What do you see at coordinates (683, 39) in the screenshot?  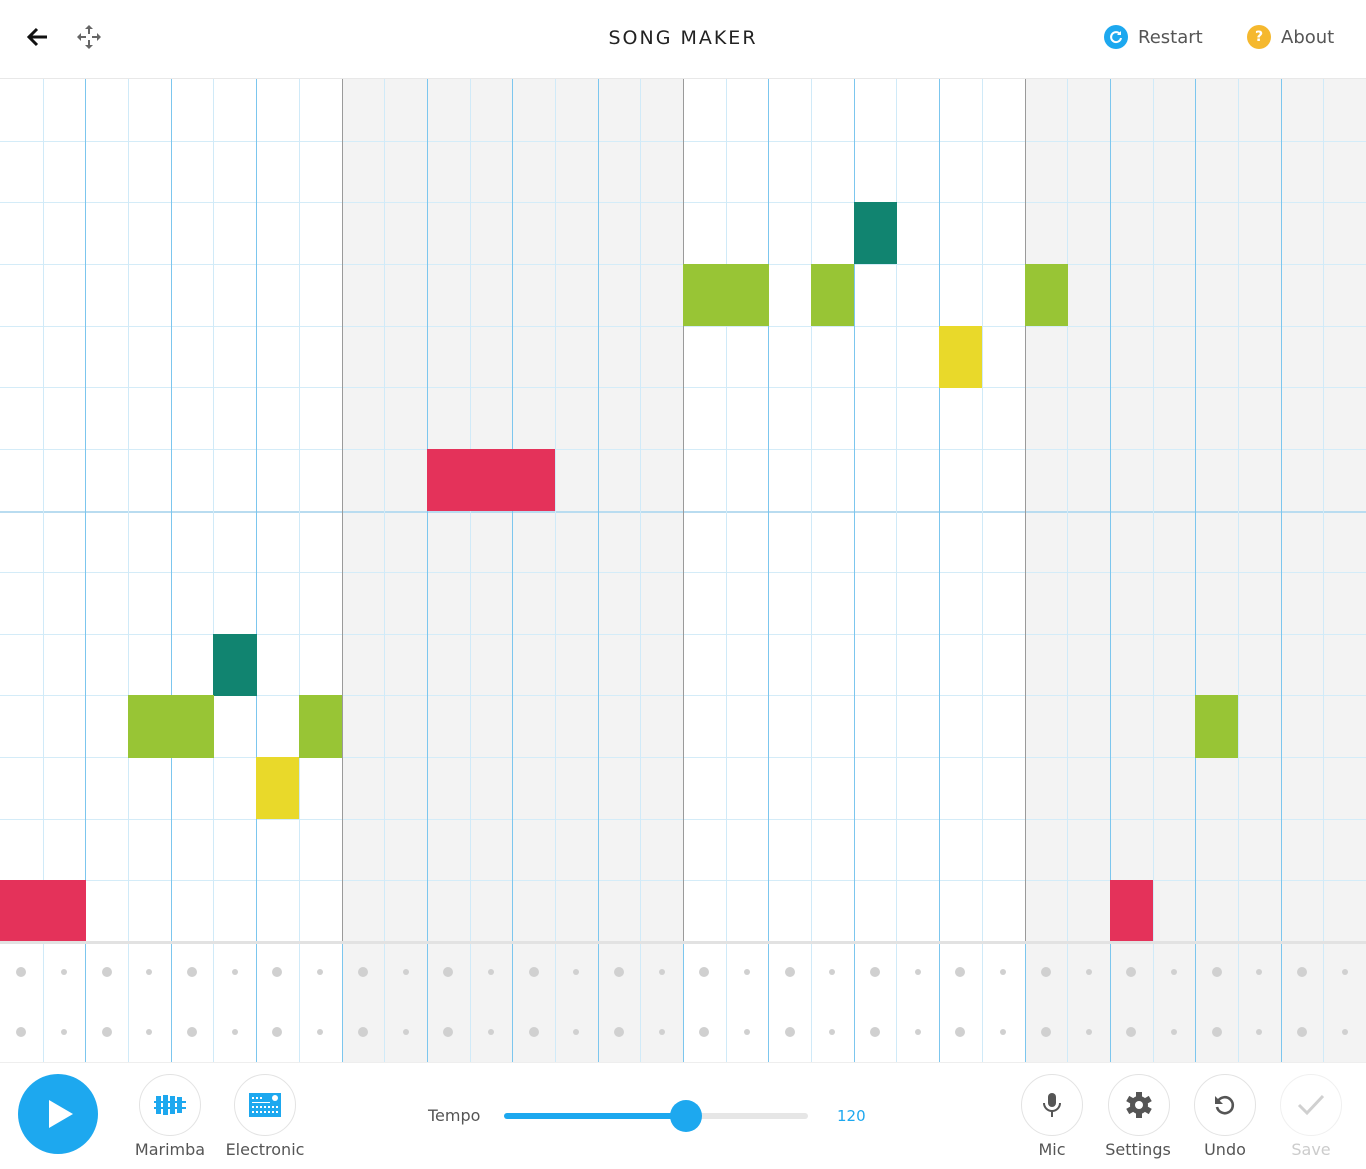 I see `header: SONG MAKER Restart ? About` at bounding box center [683, 39].